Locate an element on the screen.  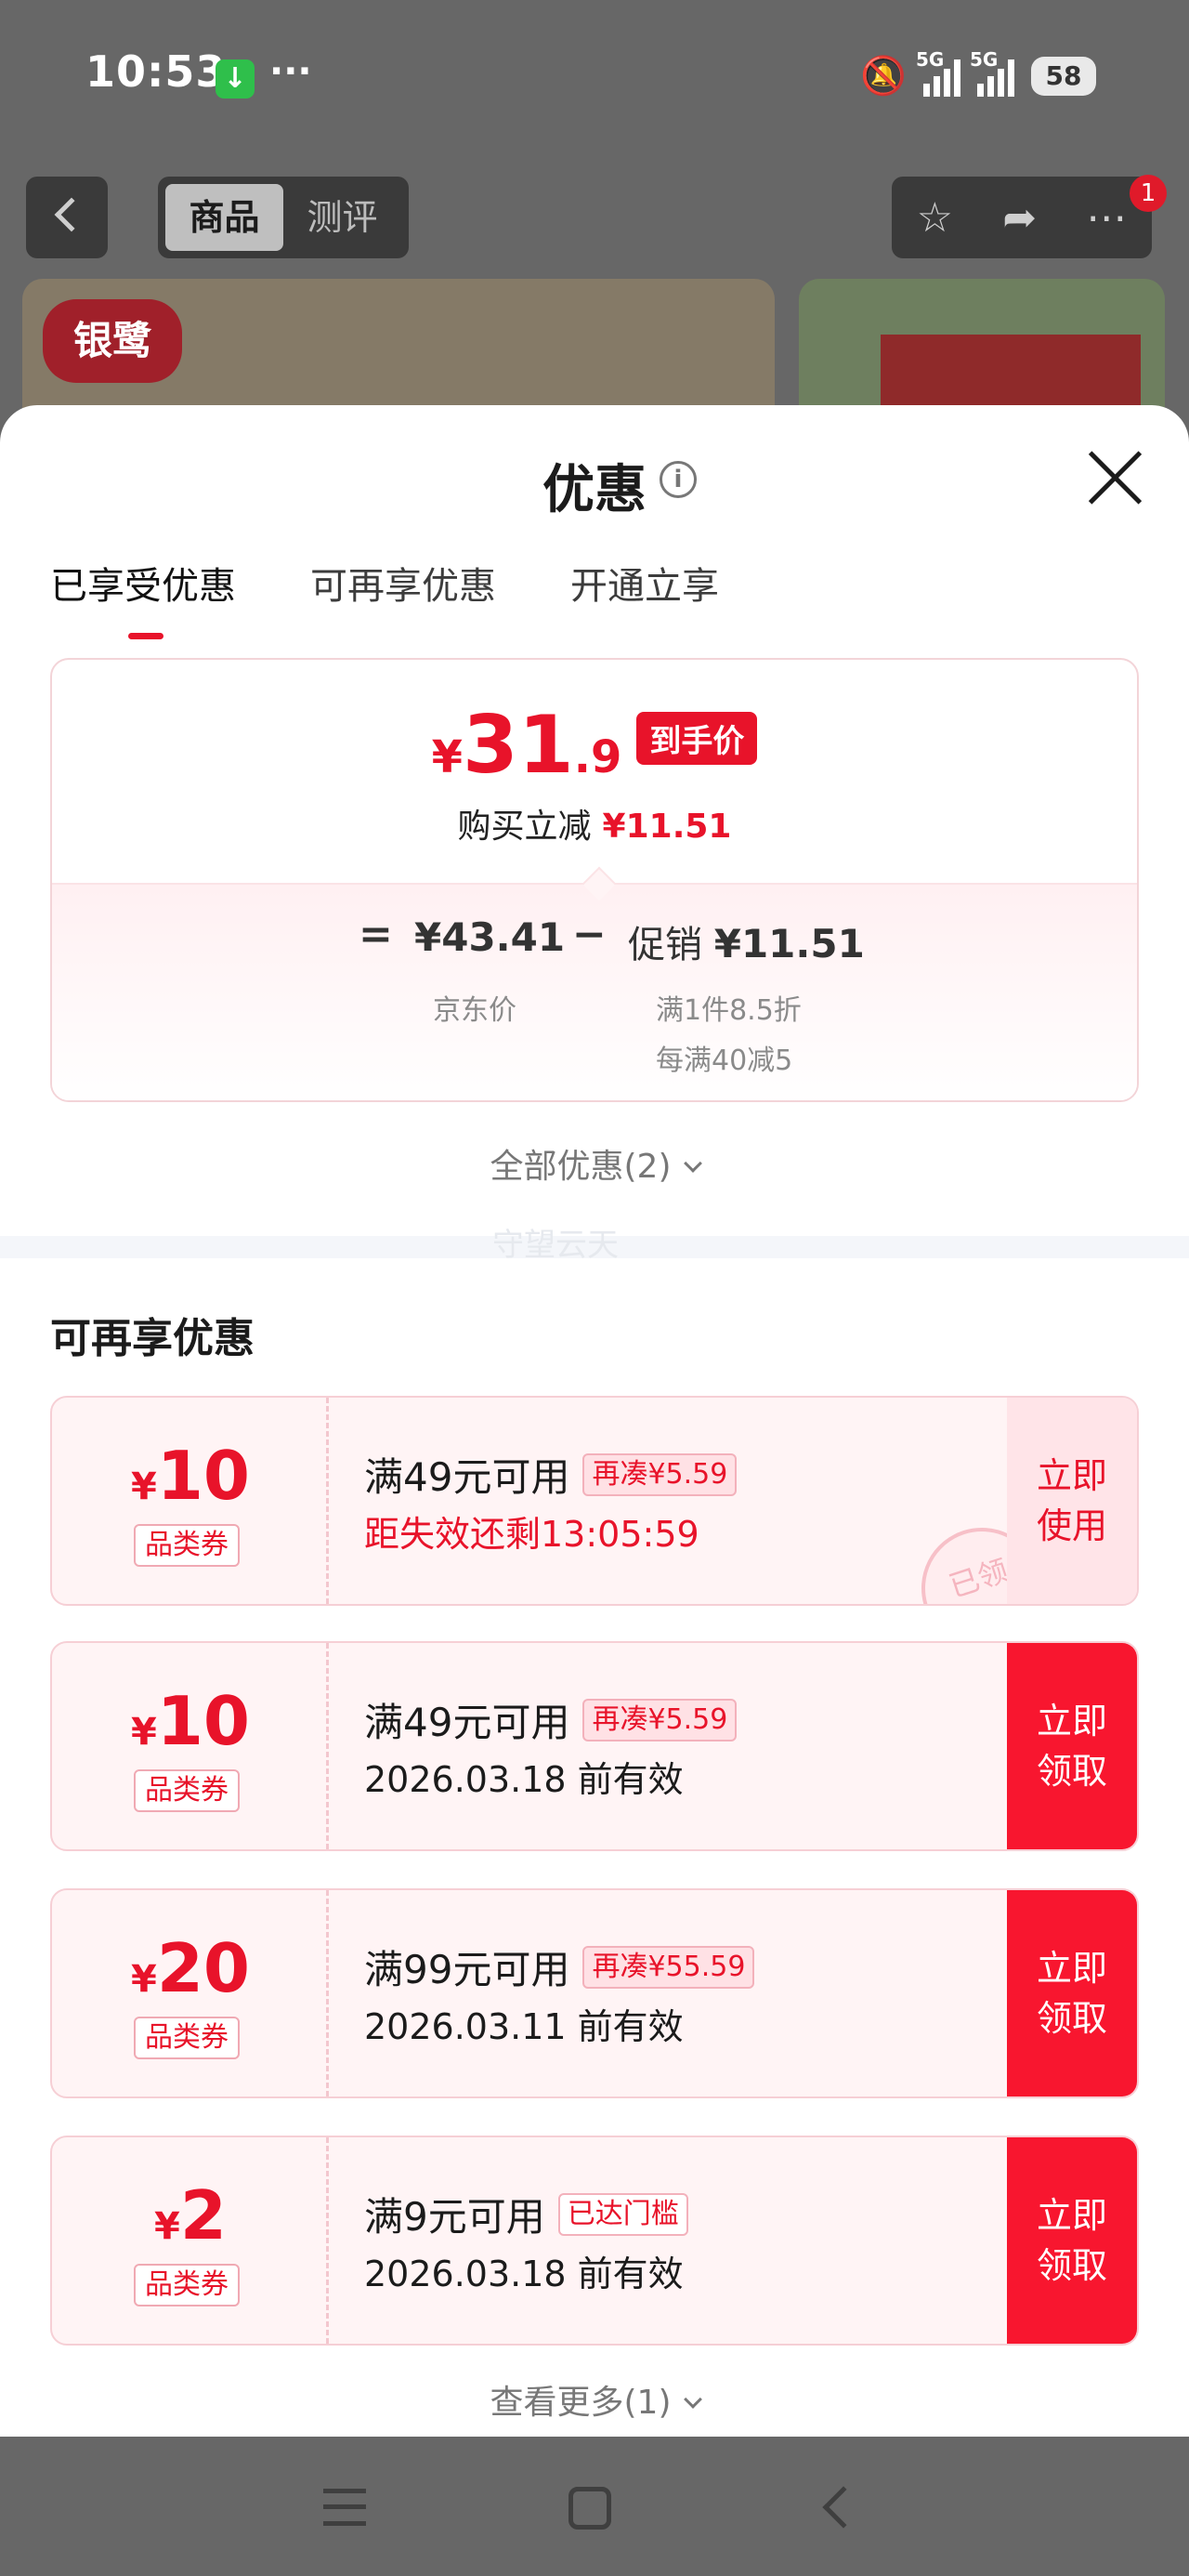
home-icon is located at coordinates (589, 2508).